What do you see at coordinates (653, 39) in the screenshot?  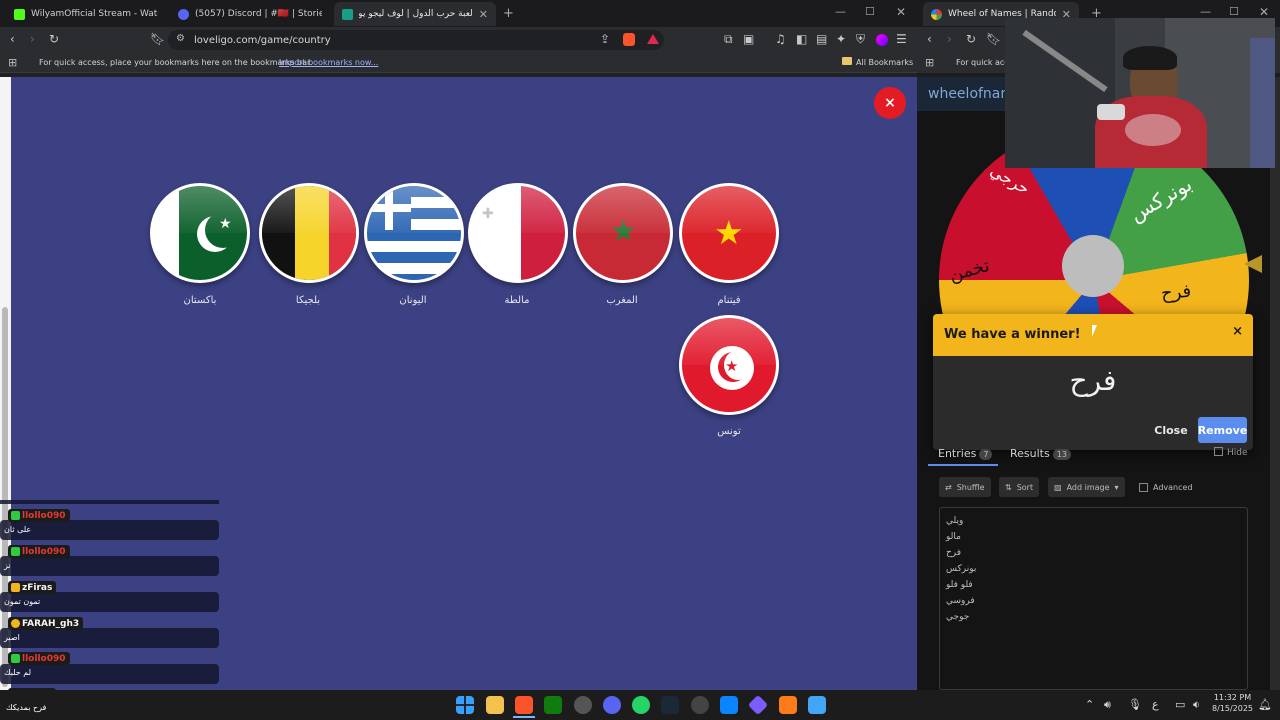 I see `brave-rewards-icon` at bounding box center [653, 39].